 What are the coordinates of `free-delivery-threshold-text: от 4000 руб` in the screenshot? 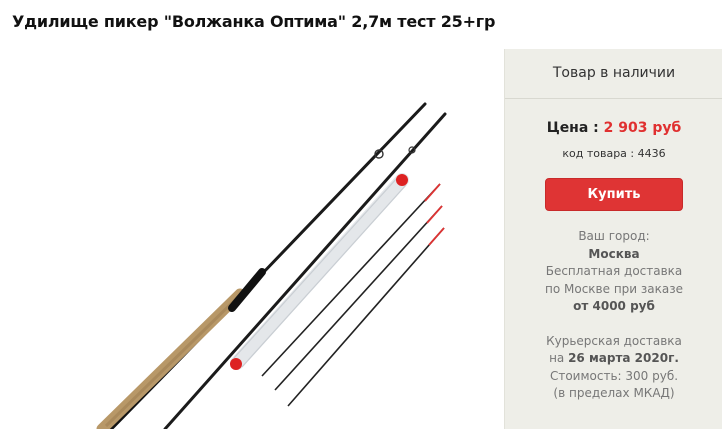 It's located at (614, 306).